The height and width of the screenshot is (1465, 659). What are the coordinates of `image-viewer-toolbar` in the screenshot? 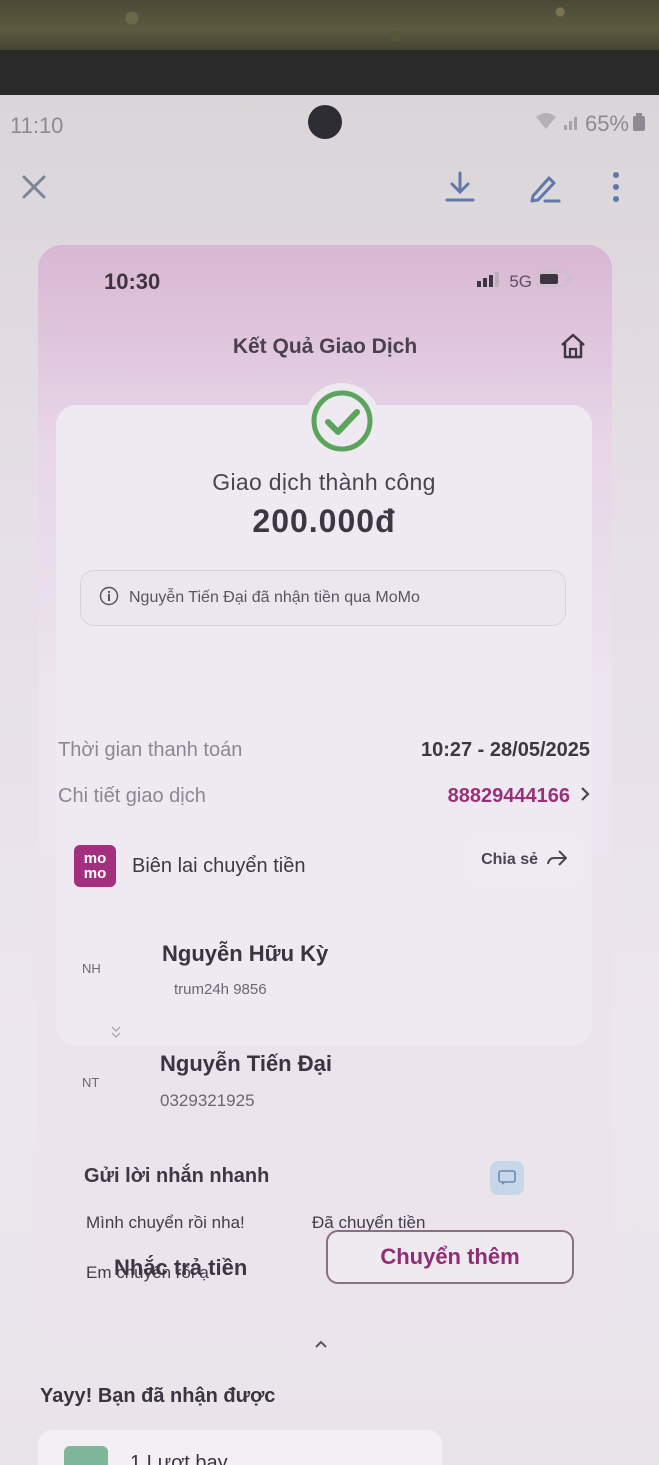 It's located at (329, 187).